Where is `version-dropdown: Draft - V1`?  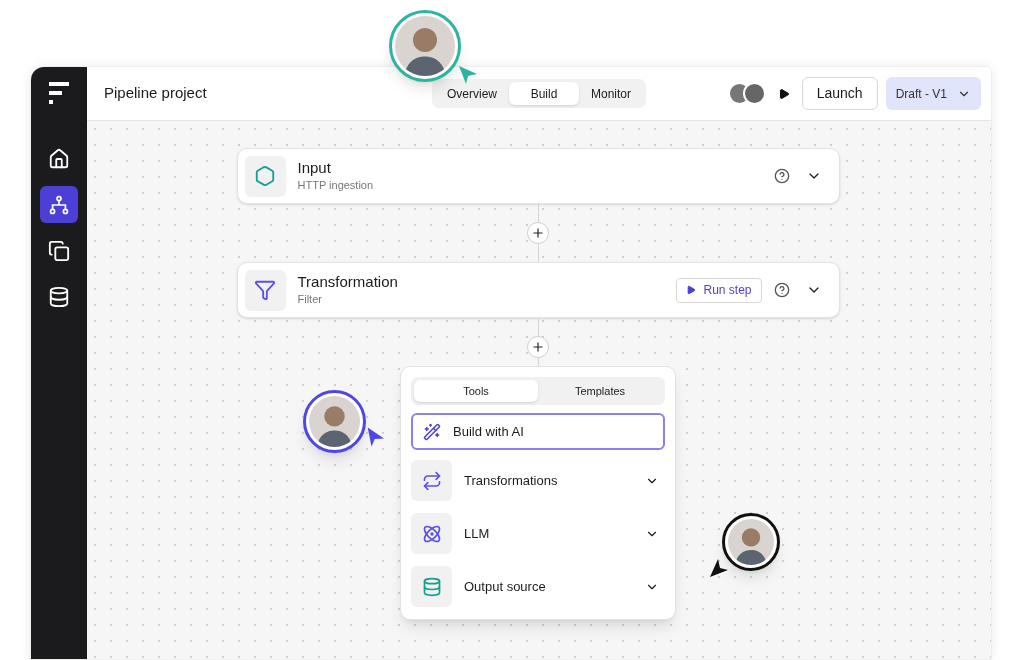 version-dropdown: Draft - V1 is located at coordinates (933, 93).